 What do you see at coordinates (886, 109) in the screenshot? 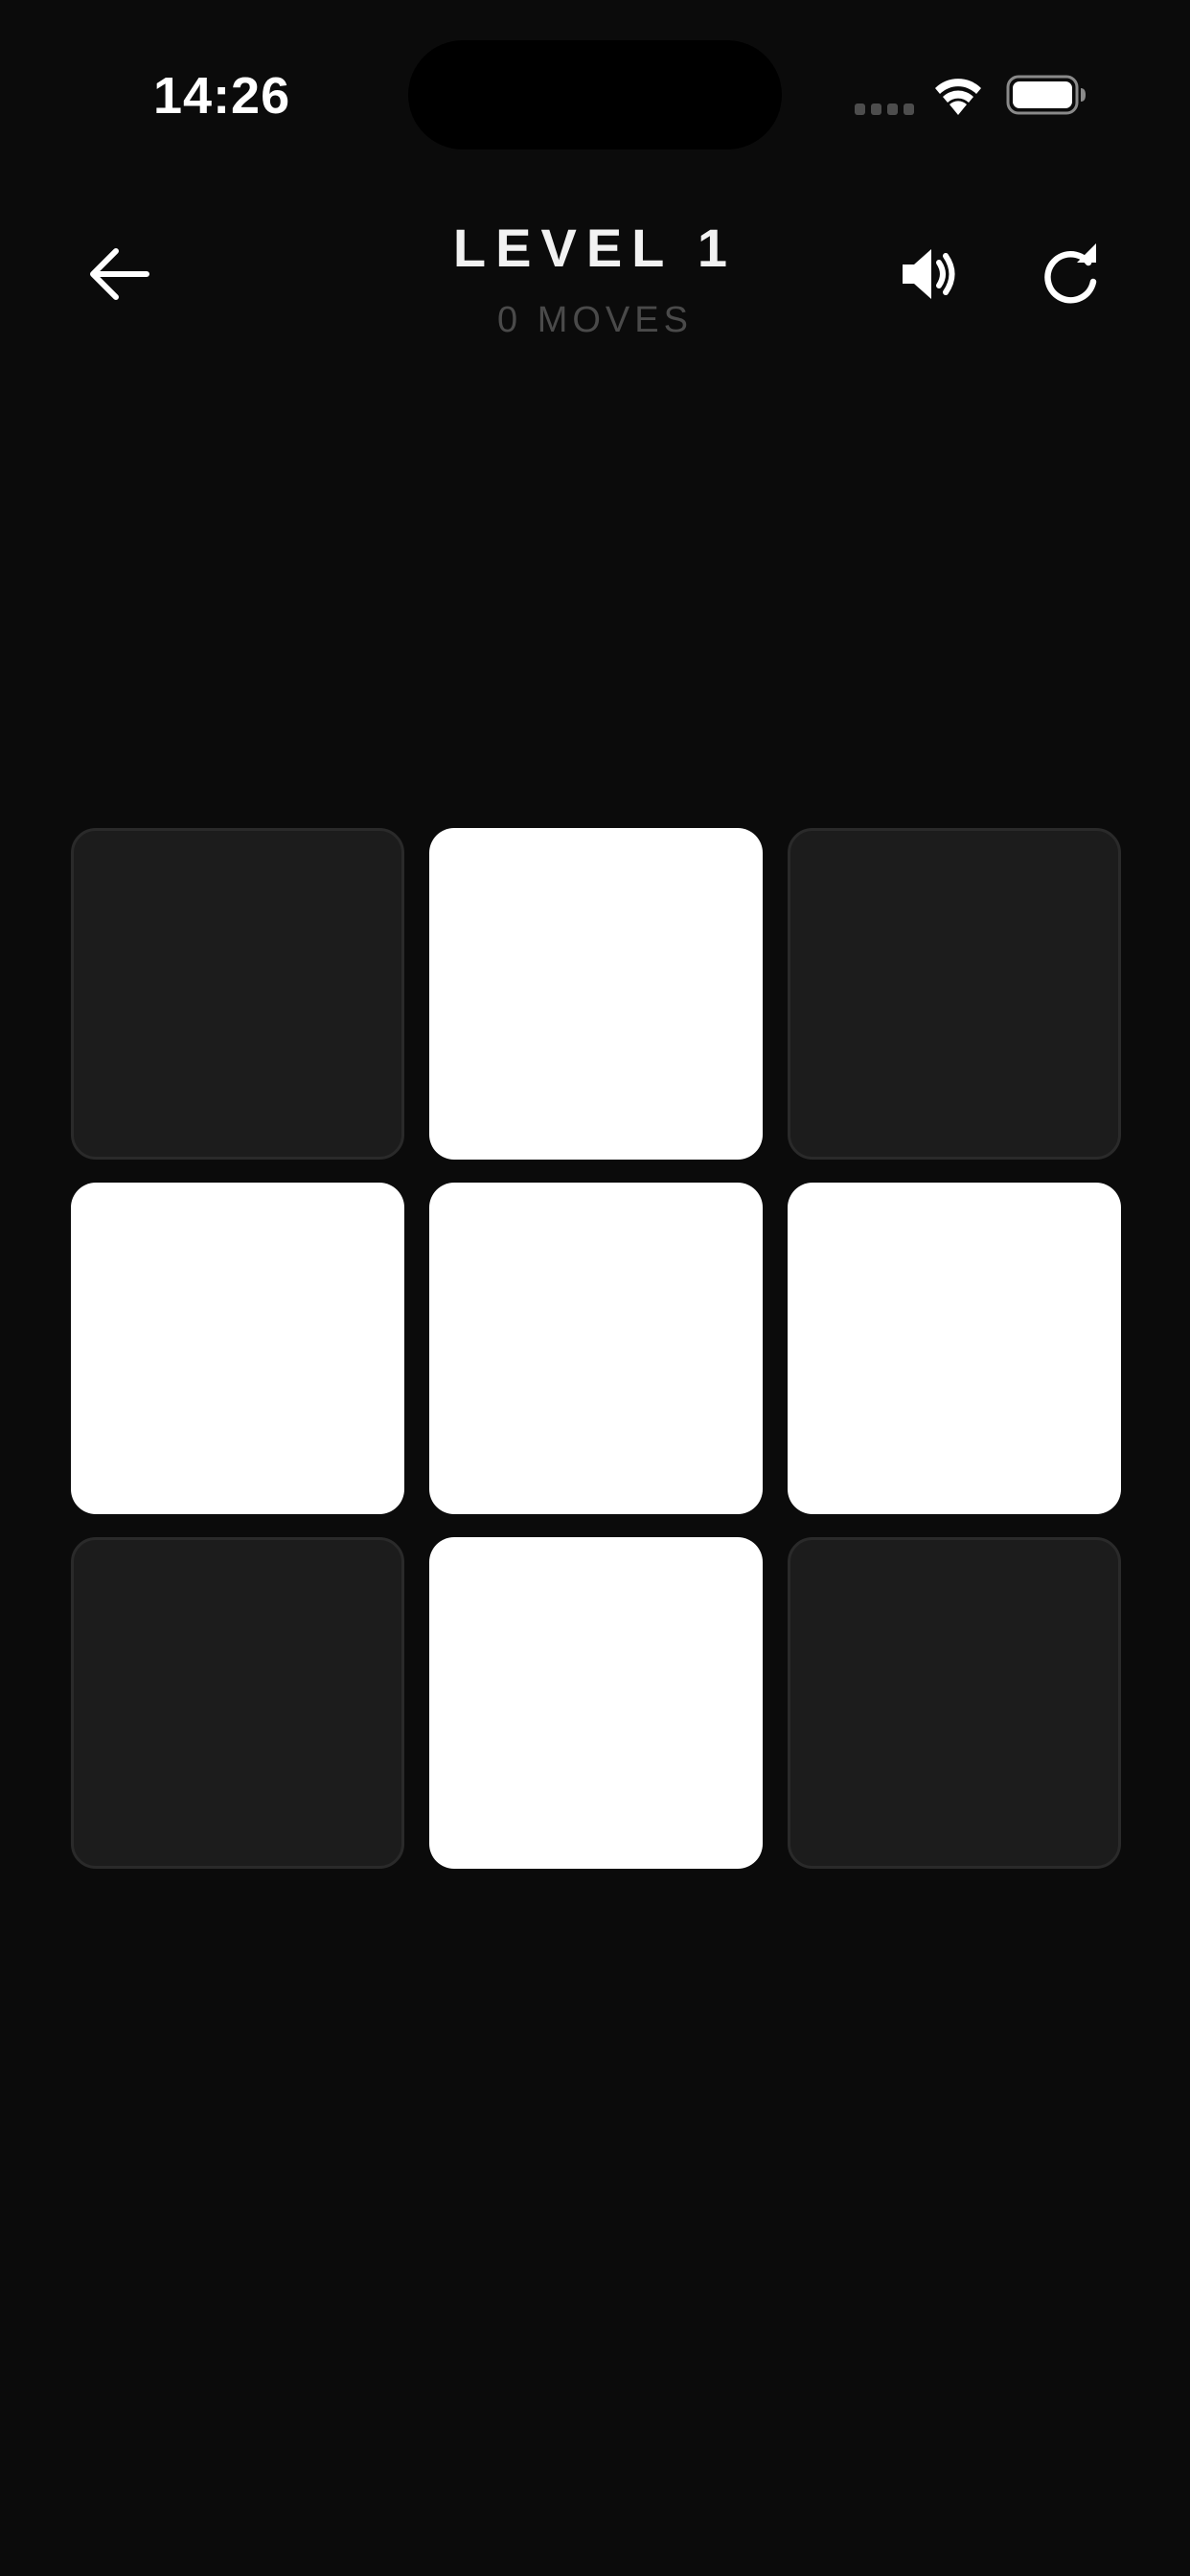
I see `cellular-signal-icon` at bounding box center [886, 109].